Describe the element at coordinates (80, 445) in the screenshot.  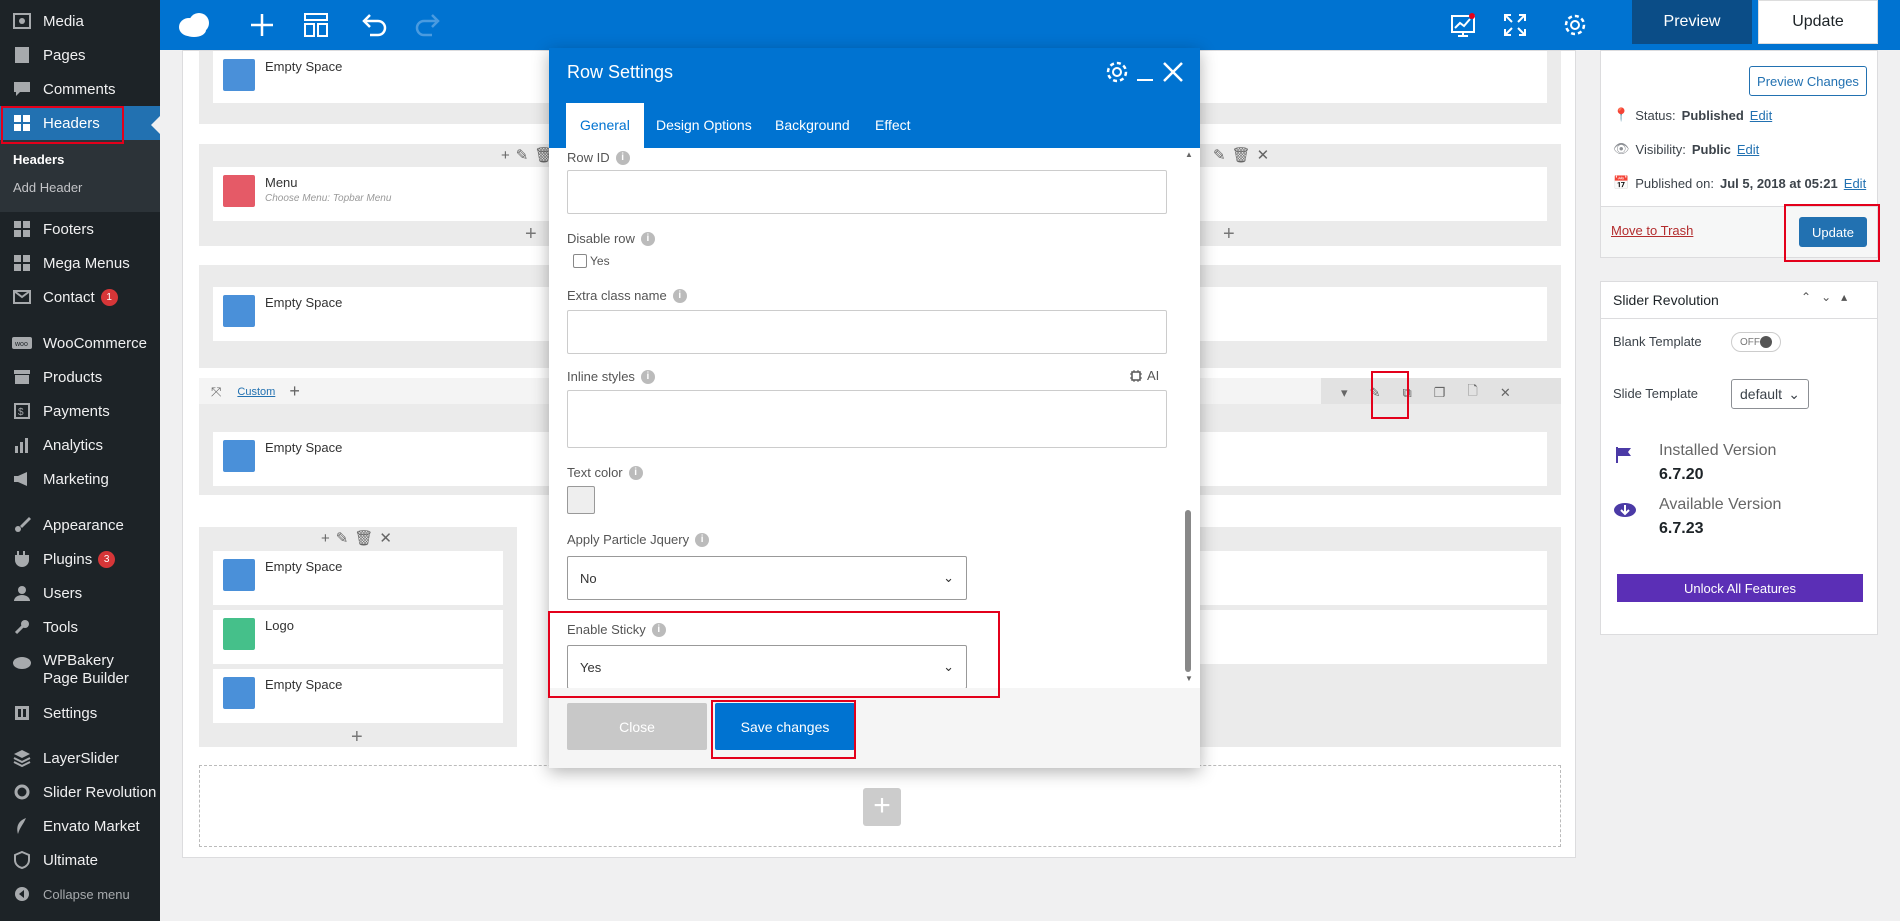
I see `menu-analytics: Analytics` at that location.